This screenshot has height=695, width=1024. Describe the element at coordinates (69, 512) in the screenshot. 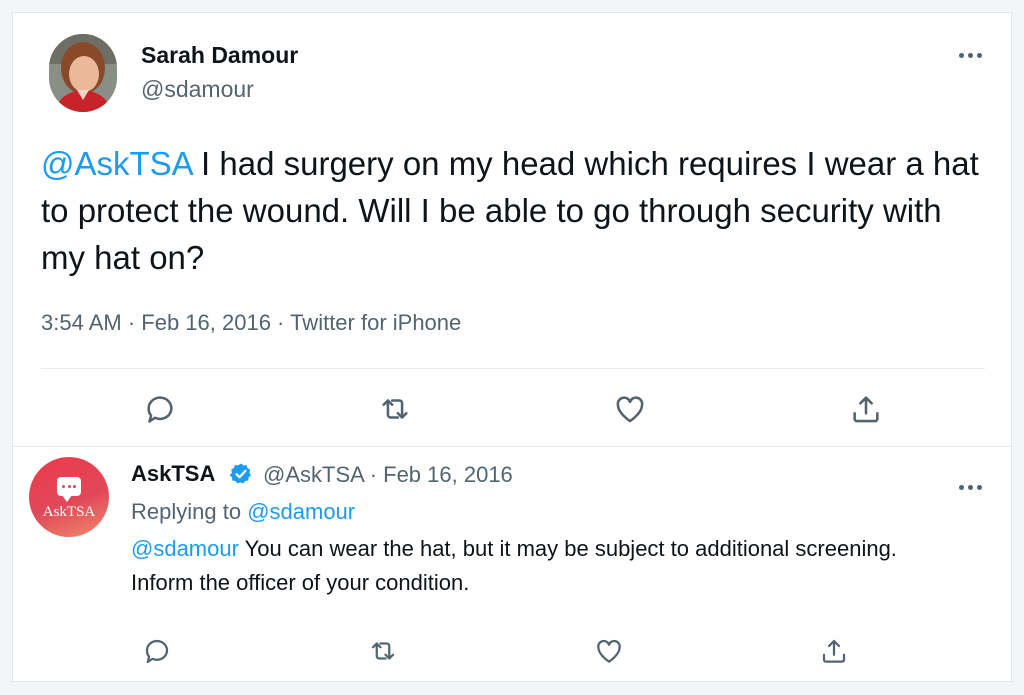

I see `asktsa-logo: AskTSA` at that location.